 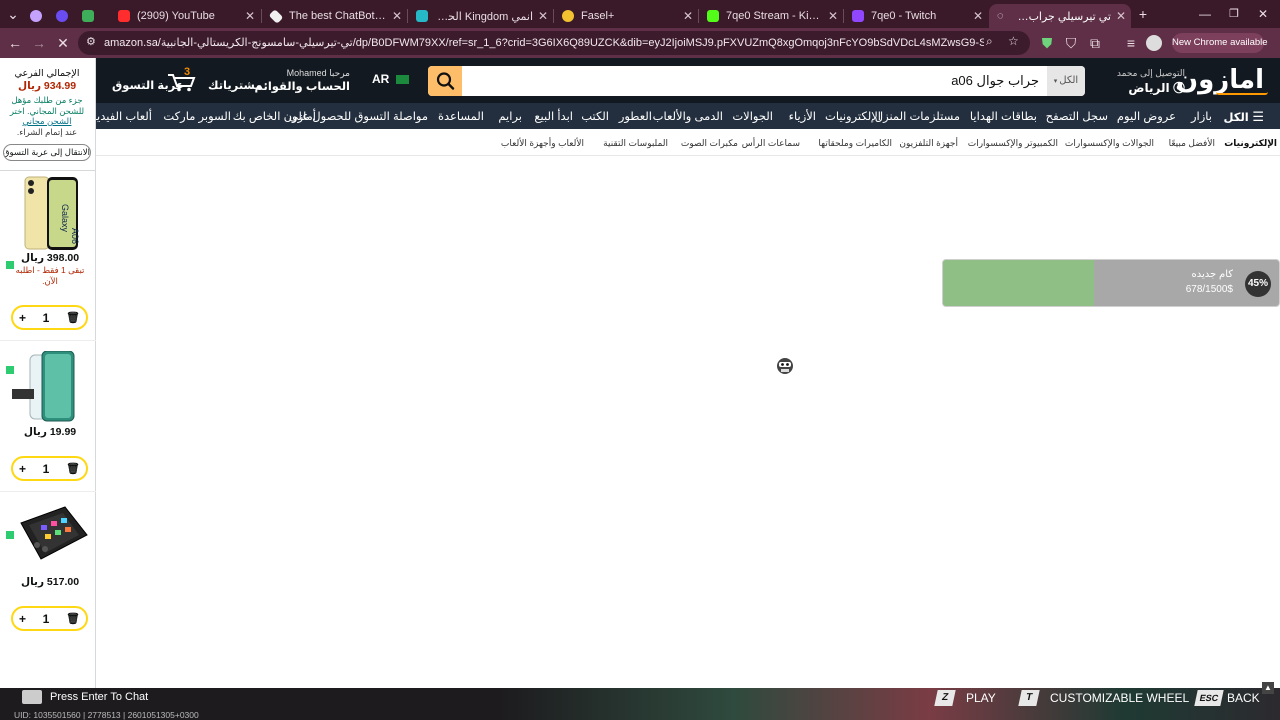 What do you see at coordinates (510, 116) in the screenshot?
I see `nav-item-prime: برايم` at bounding box center [510, 116].